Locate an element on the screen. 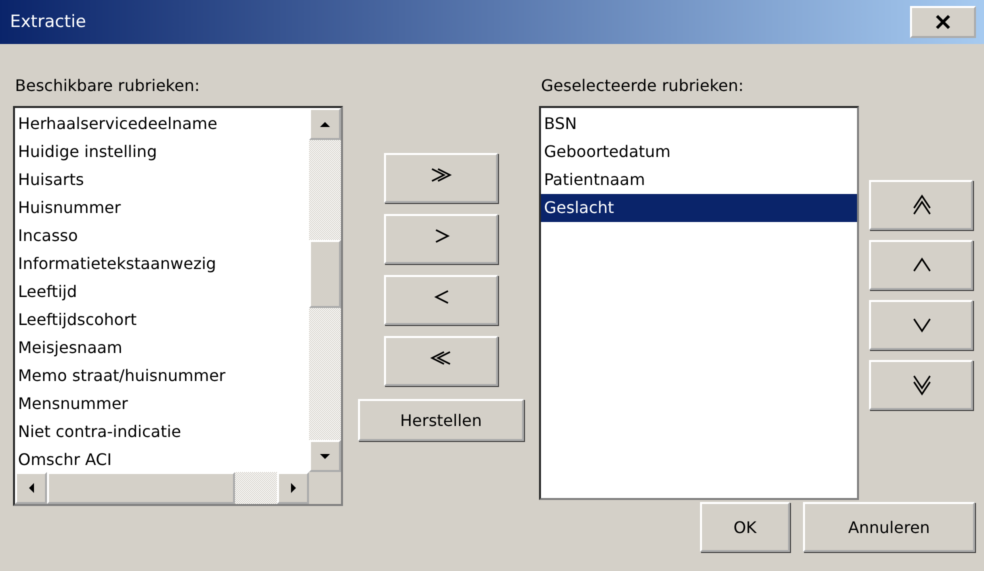  triangle-up-icon is located at coordinates (325, 124).